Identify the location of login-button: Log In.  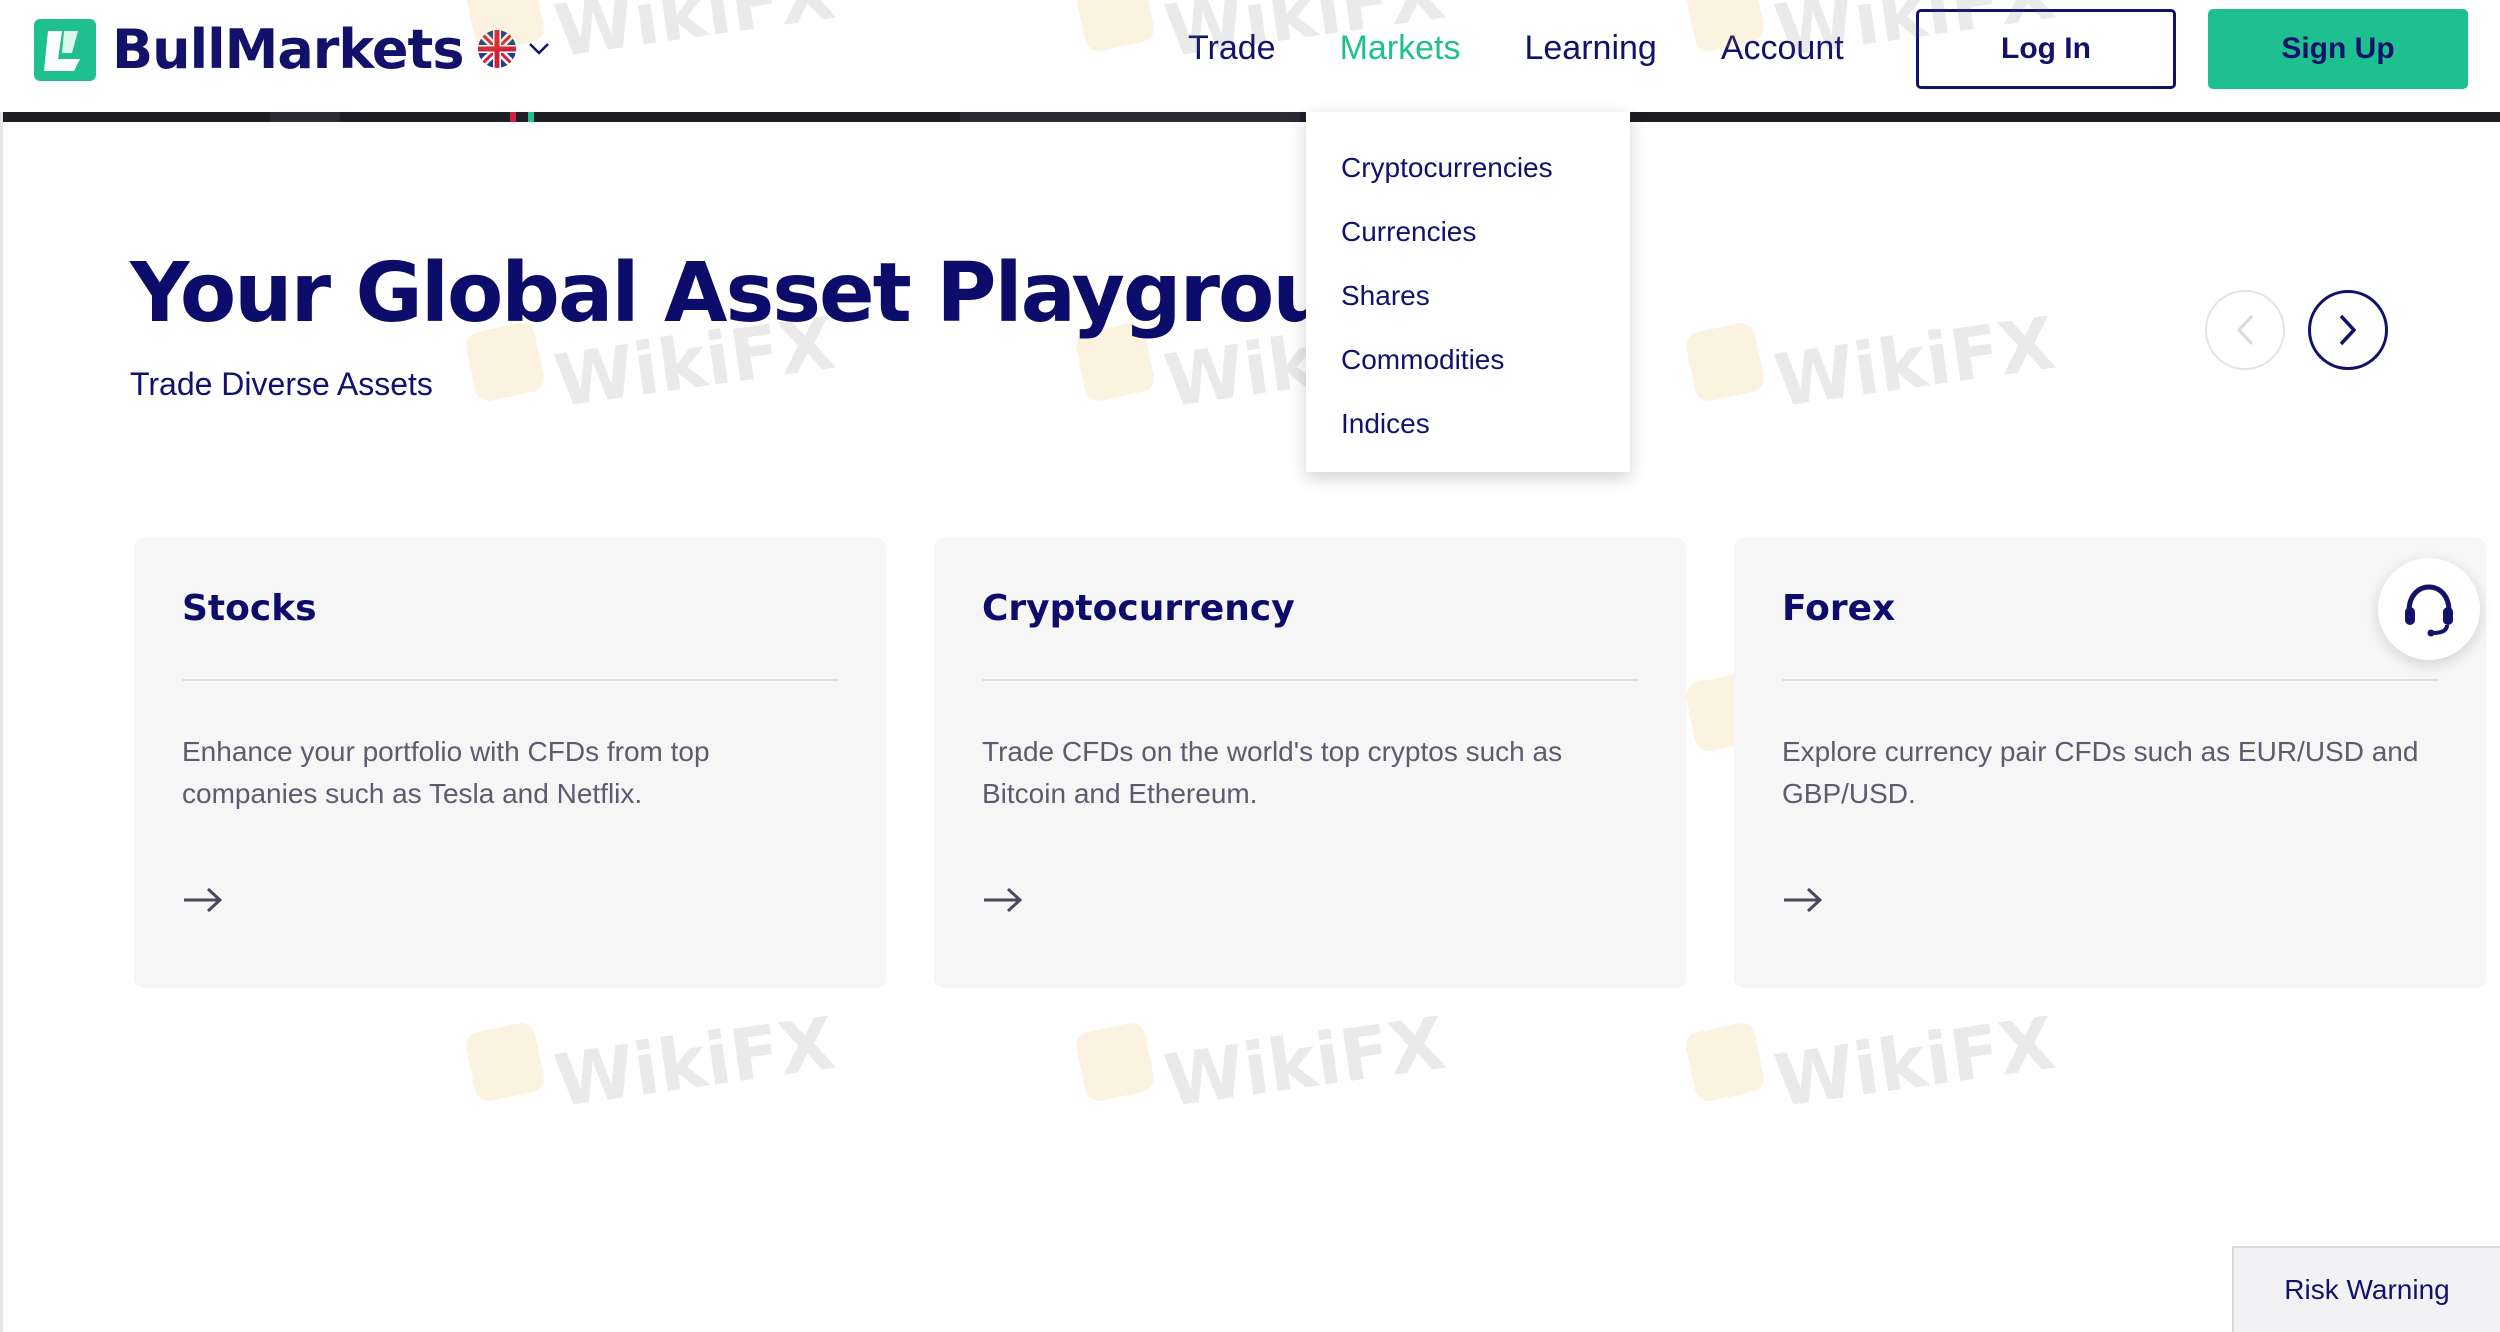
(2046, 49).